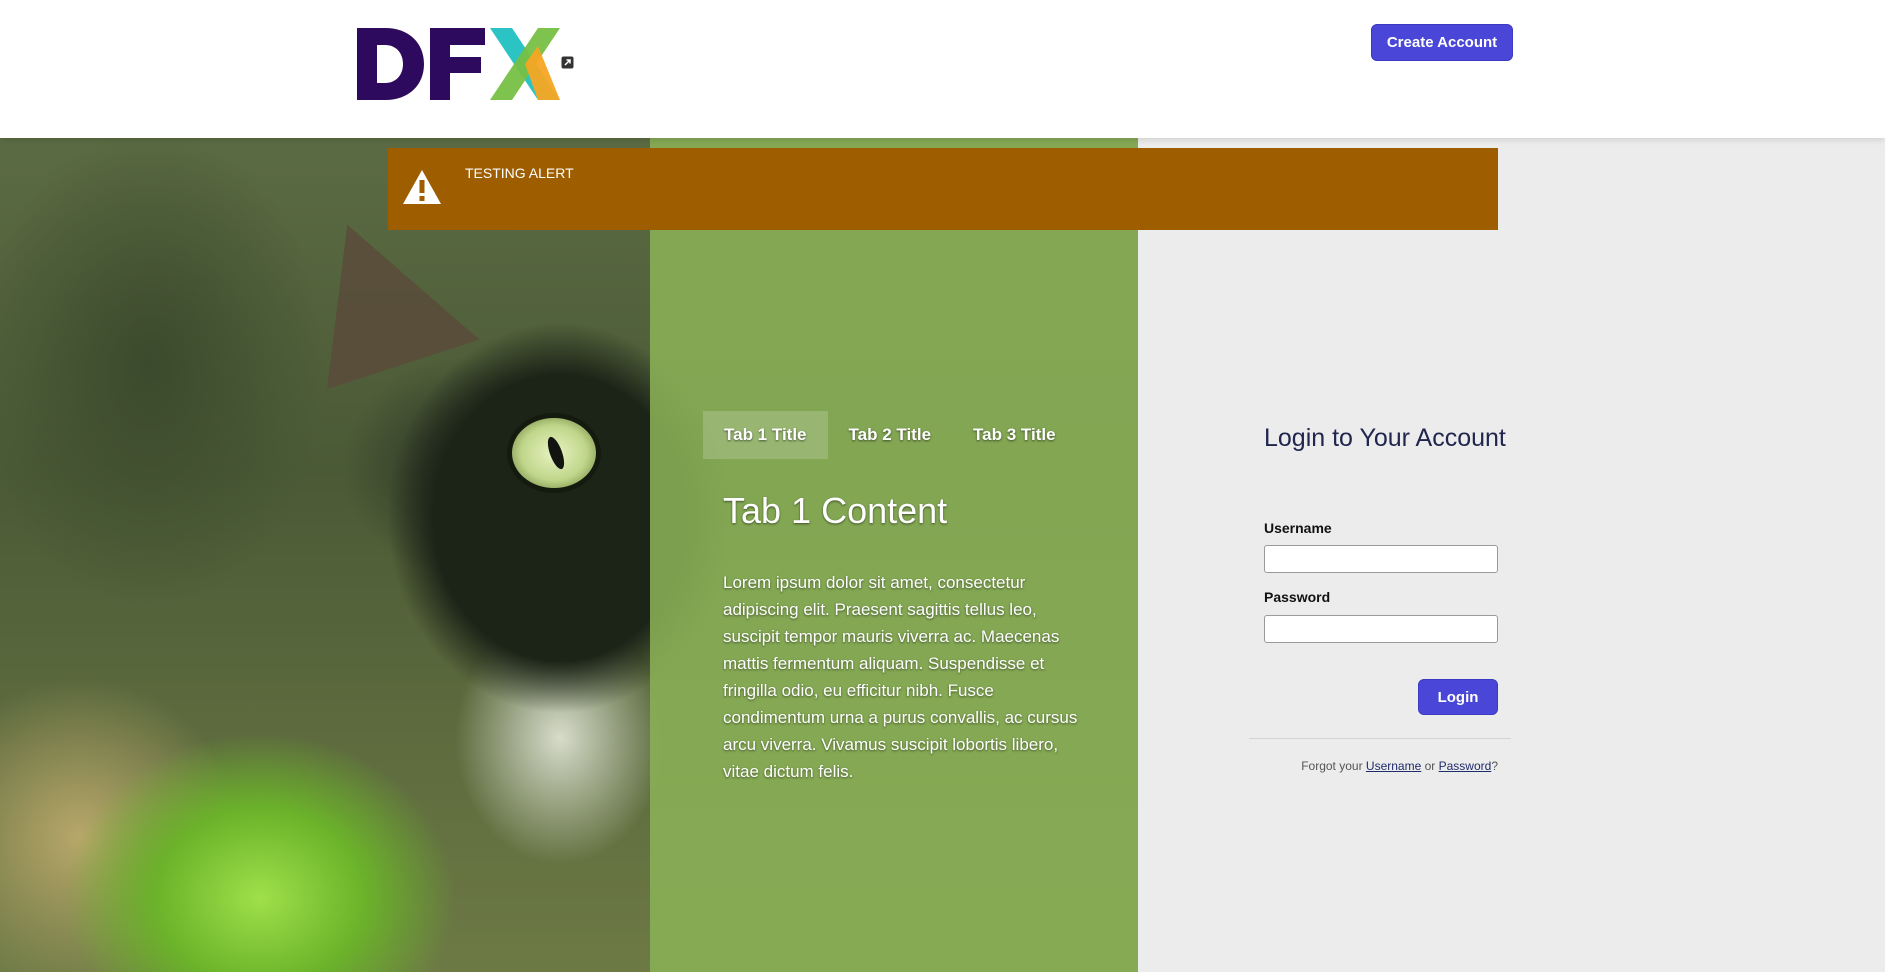  I want to click on forgot-prefix: Forgot your, so click(1332, 766).